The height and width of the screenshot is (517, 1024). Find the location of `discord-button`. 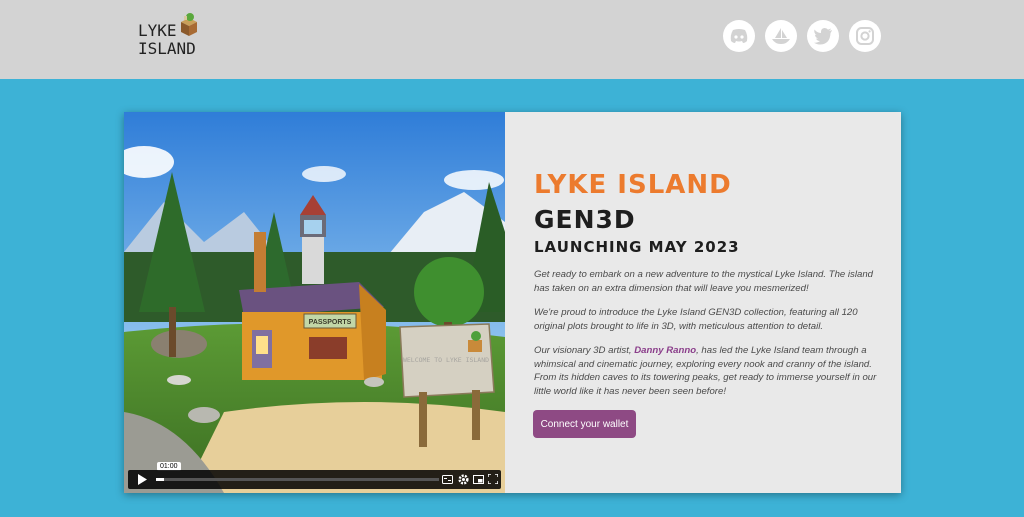

discord-button is located at coordinates (739, 36).